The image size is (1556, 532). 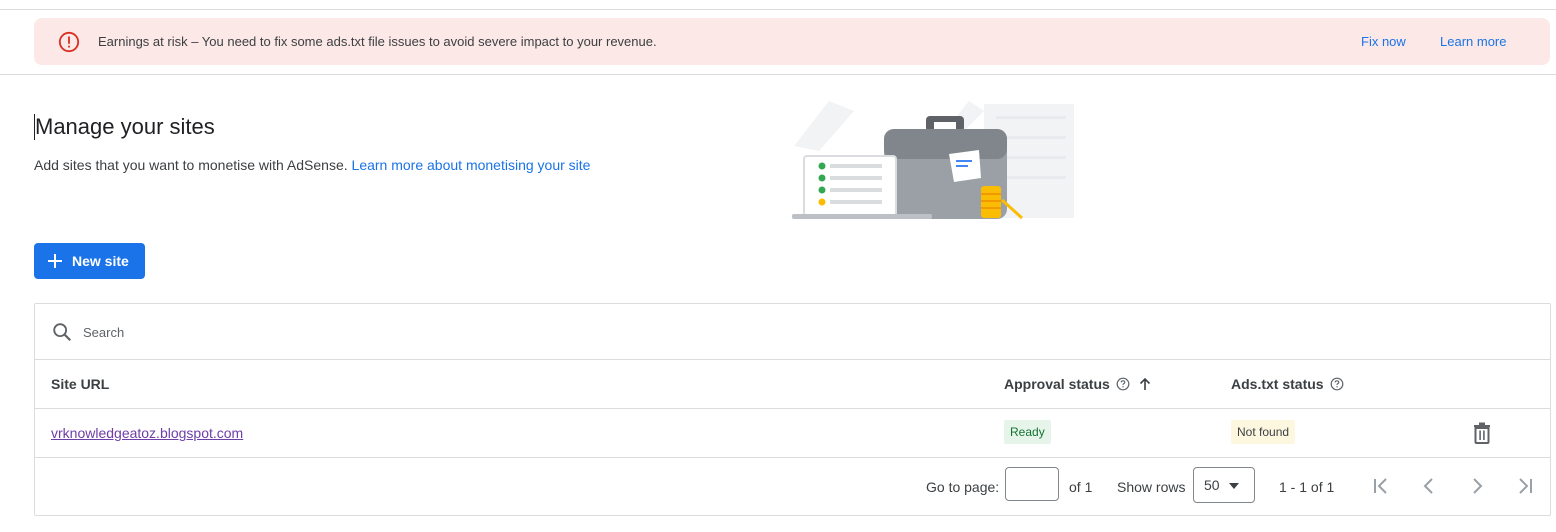 I want to click on show-rows-label: Show rows, so click(x=1151, y=487).